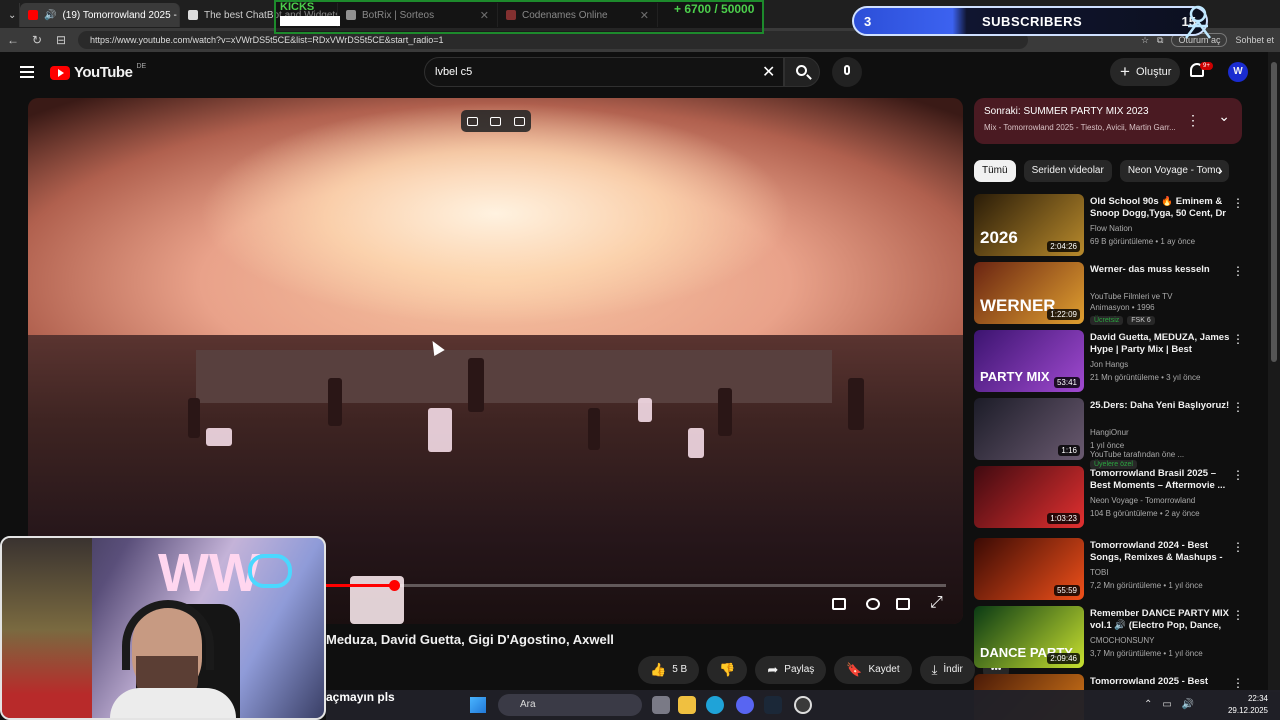  I want to click on like-button: 👍 5 B, so click(669, 670).